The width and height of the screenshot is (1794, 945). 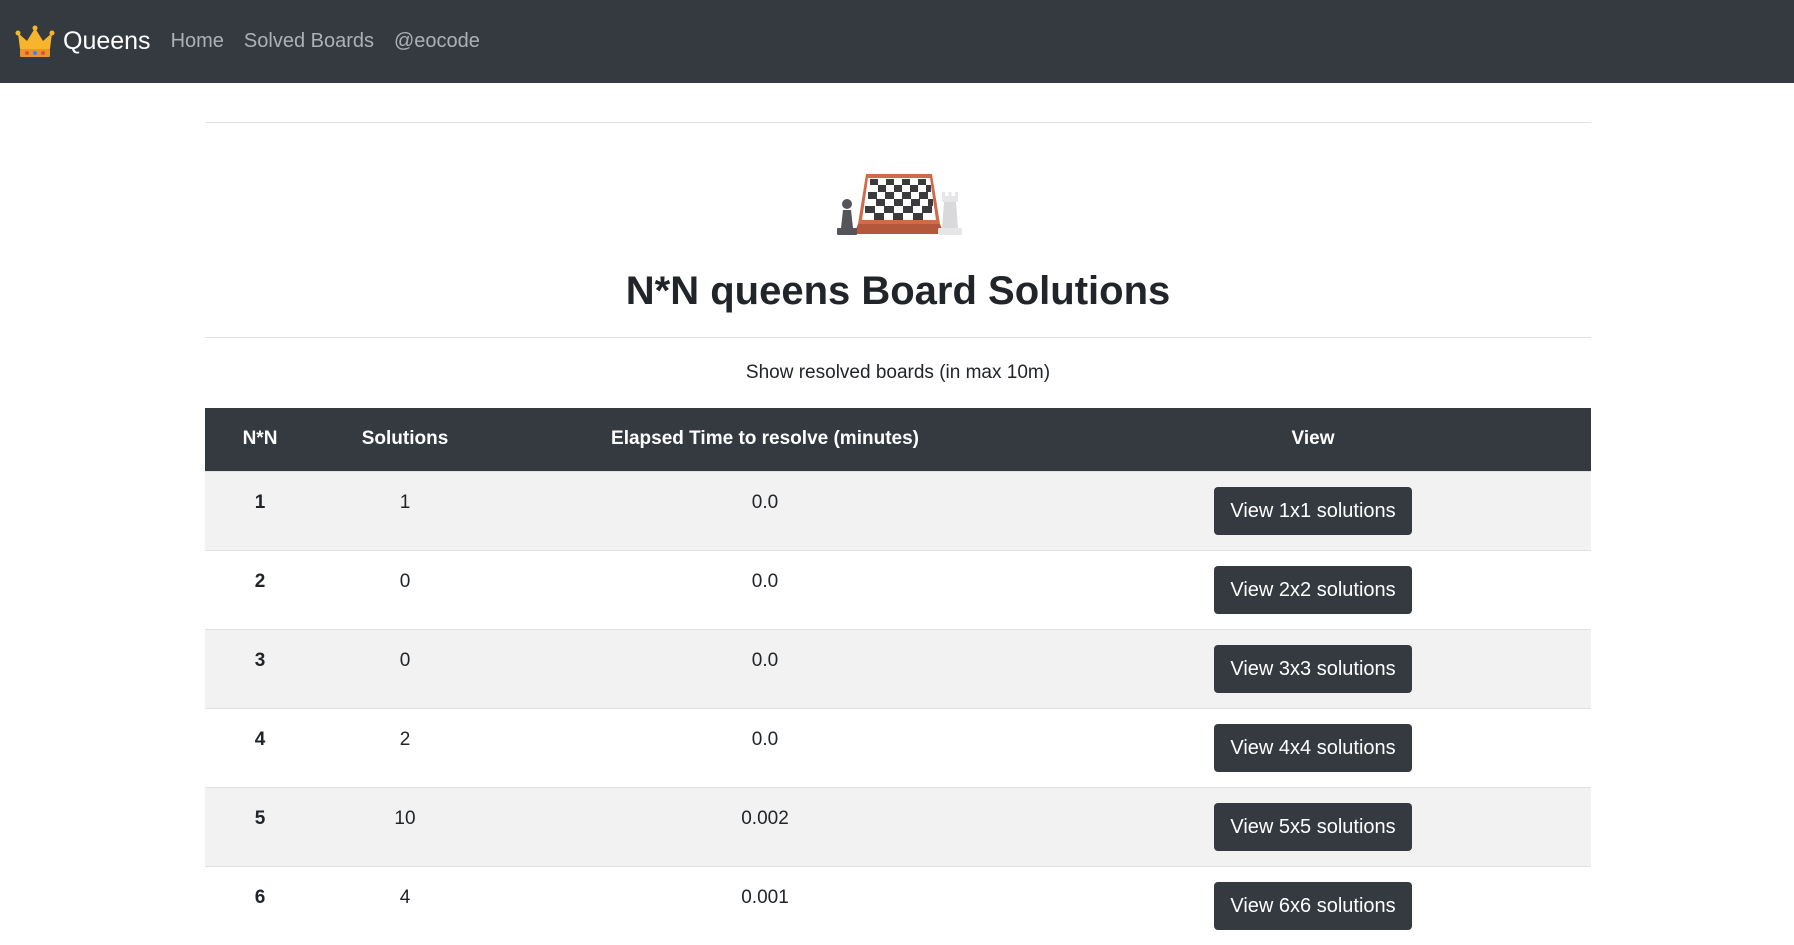 What do you see at coordinates (107, 41) in the screenshot?
I see `brand-label: Queens` at bounding box center [107, 41].